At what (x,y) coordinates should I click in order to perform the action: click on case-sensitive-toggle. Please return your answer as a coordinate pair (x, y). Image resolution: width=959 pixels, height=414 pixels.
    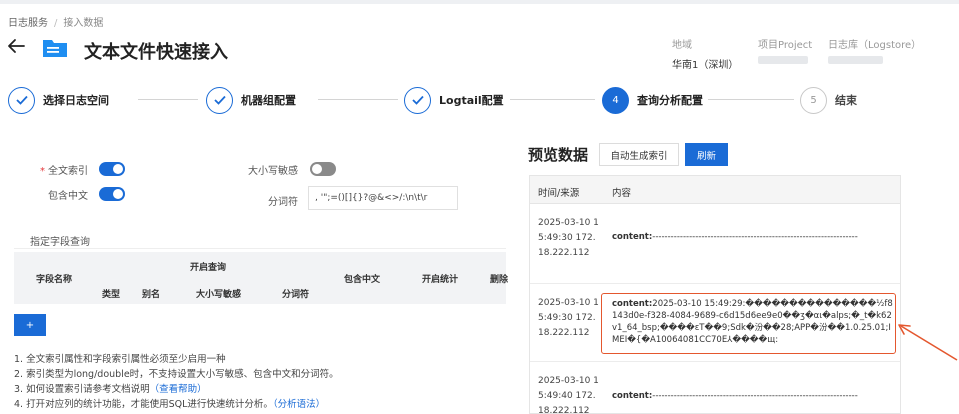
    Looking at the image, I should click on (323, 169).